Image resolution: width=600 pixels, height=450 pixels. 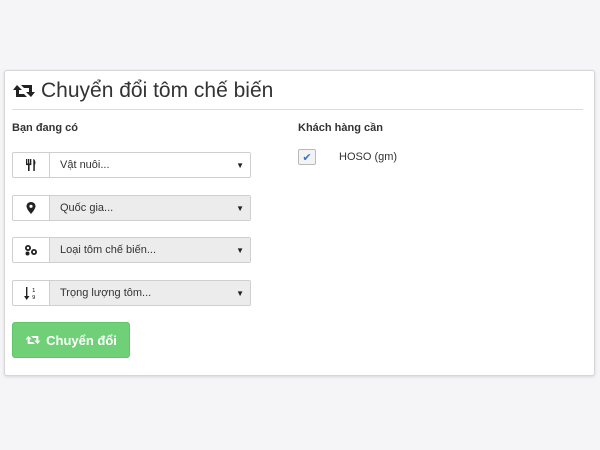 I want to click on animal-select-box: Vật nuôi... ▼, so click(x=150, y=165).